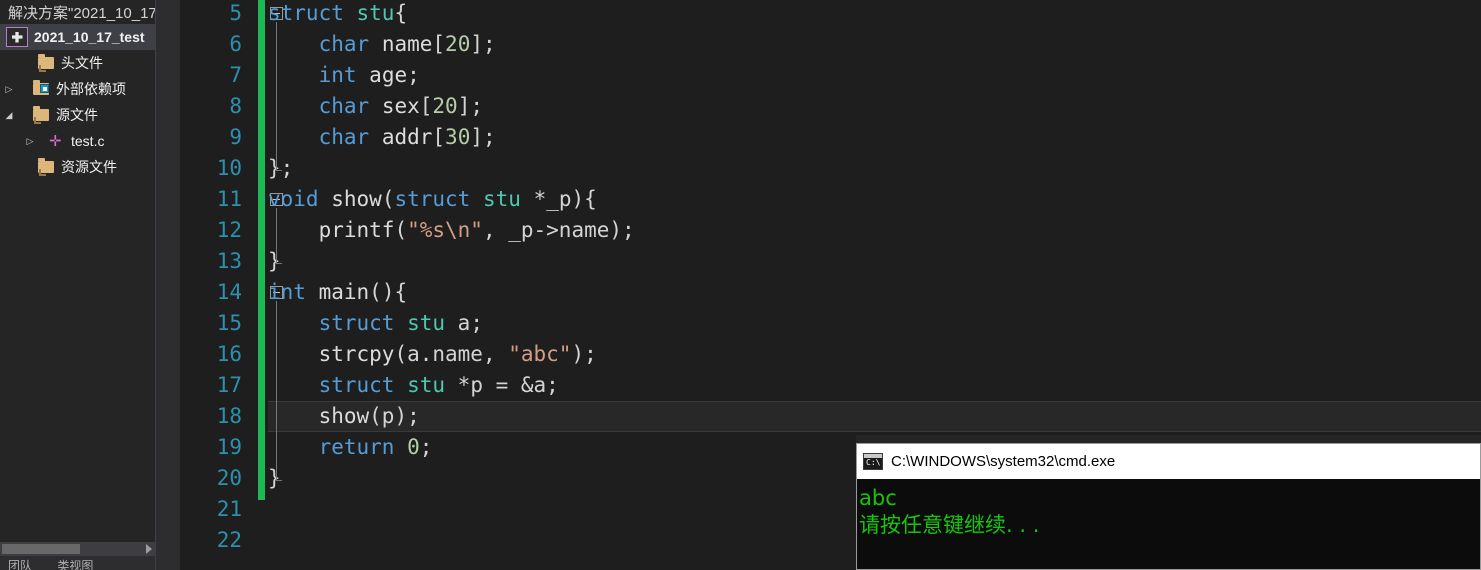 The width and height of the screenshot is (1481, 570). Describe the element at coordinates (42, 89) in the screenshot. I see `folder-dep-icon` at that location.